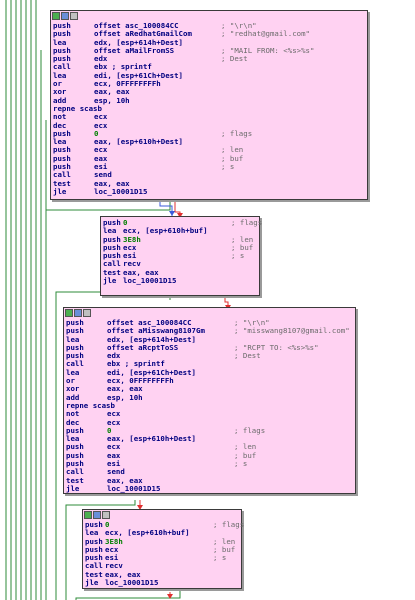  I want to click on instruction-row: dec ecx, so click(209, 125).